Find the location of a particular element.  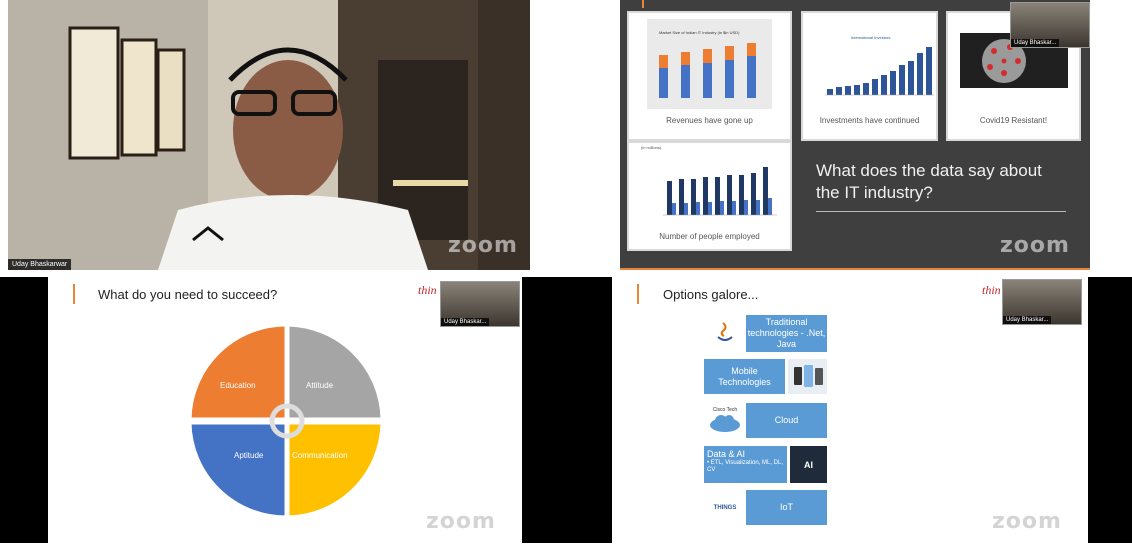

cloud-icon: Cisco Tech is located at coordinates (725, 420).